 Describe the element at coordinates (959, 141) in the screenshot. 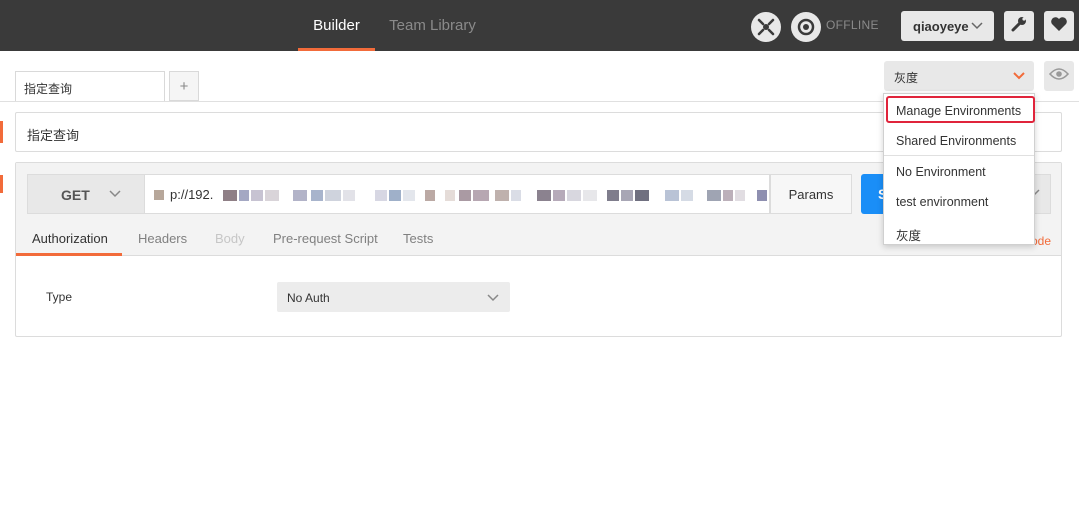

I see `menu-item-shared-environments: Shared Environments` at that location.